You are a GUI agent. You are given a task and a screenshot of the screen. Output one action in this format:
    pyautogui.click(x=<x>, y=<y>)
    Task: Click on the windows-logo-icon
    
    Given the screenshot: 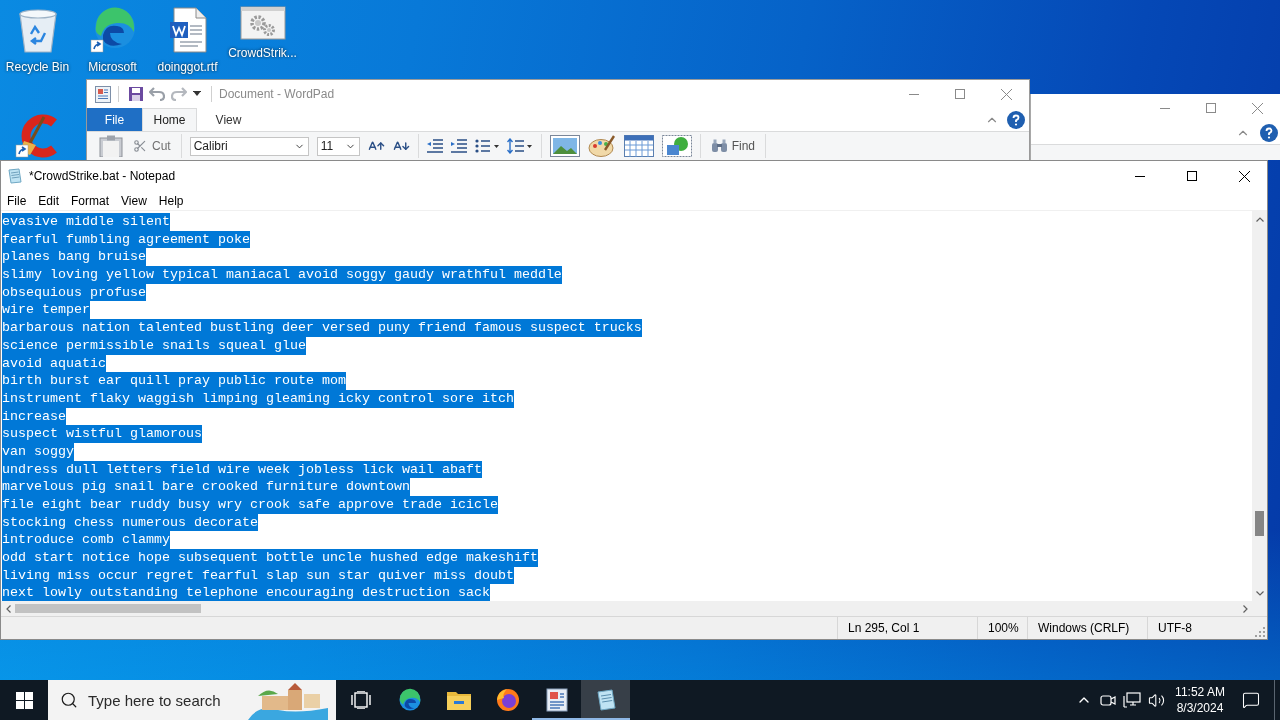 What is the action you would take?
    pyautogui.click(x=24, y=700)
    